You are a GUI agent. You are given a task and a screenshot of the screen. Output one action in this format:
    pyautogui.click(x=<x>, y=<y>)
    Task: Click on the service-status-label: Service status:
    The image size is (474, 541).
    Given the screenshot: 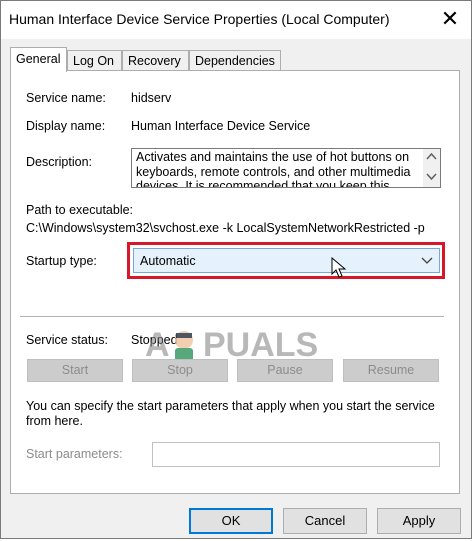 What is the action you would take?
    pyautogui.click(x=67, y=340)
    